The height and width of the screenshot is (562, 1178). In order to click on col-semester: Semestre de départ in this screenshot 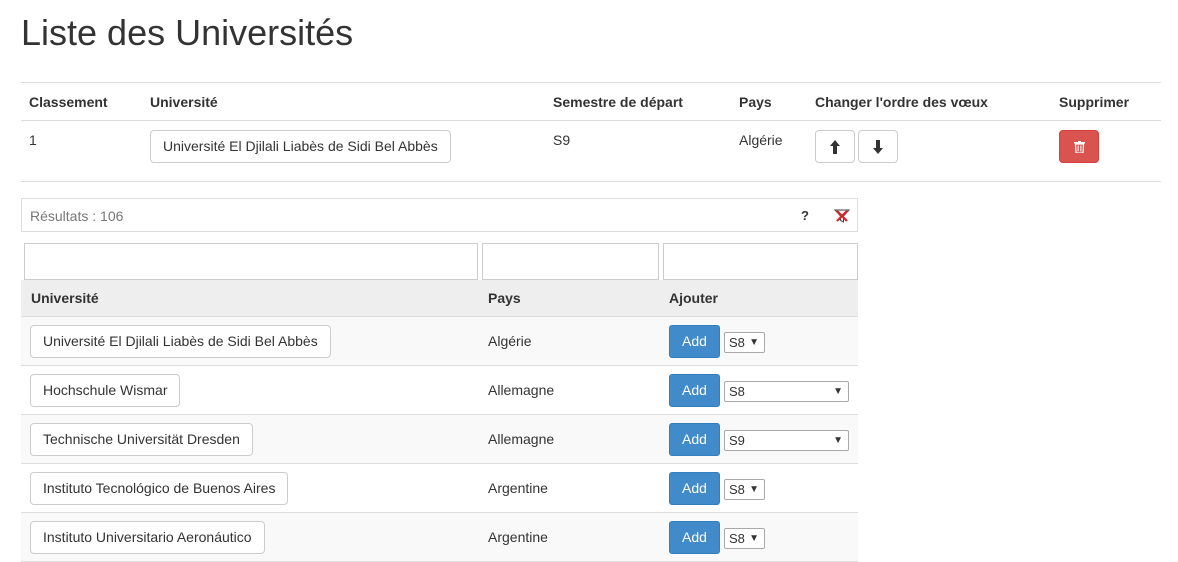, I will do `click(638, 101)`.